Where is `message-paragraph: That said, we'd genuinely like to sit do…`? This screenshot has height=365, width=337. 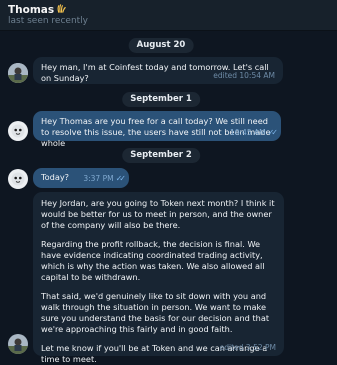
message-paragraph: That said, we'd genuinely like to sit do… is located at coordinates (155, 312).